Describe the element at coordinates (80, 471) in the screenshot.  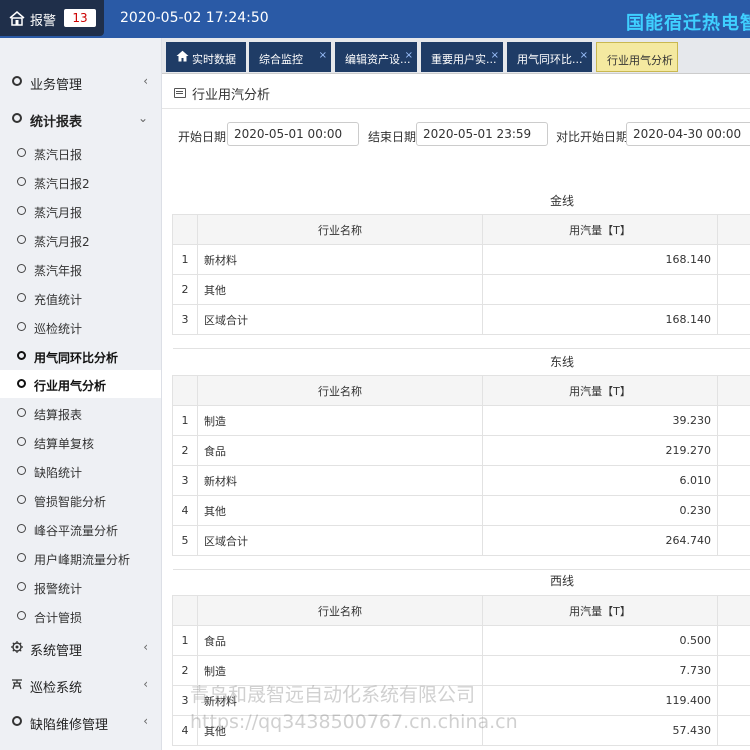
I see `sidebar-item-defect-stats: 缺陷统计` at that location.